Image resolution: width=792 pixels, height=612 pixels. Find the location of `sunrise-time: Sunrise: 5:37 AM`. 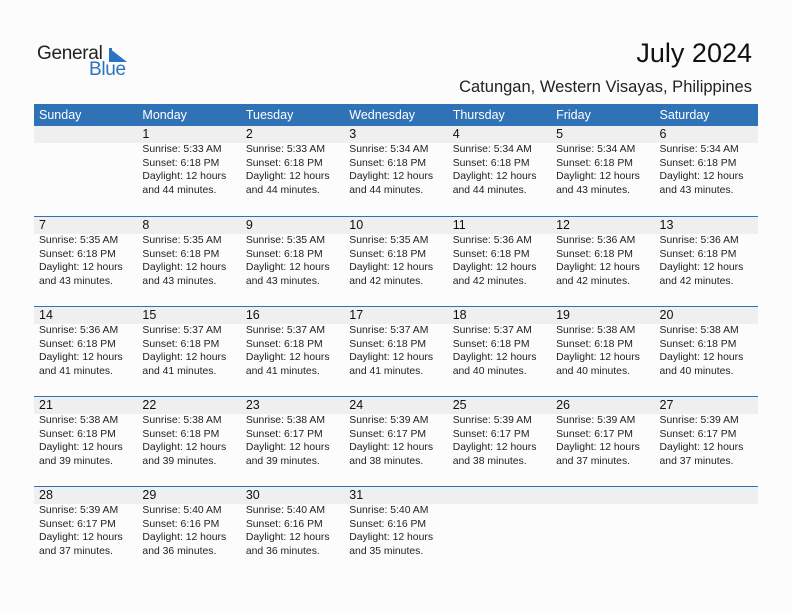

sunrise-time: Sunrise: 5:37 AM is located at coordinates (492, 330).